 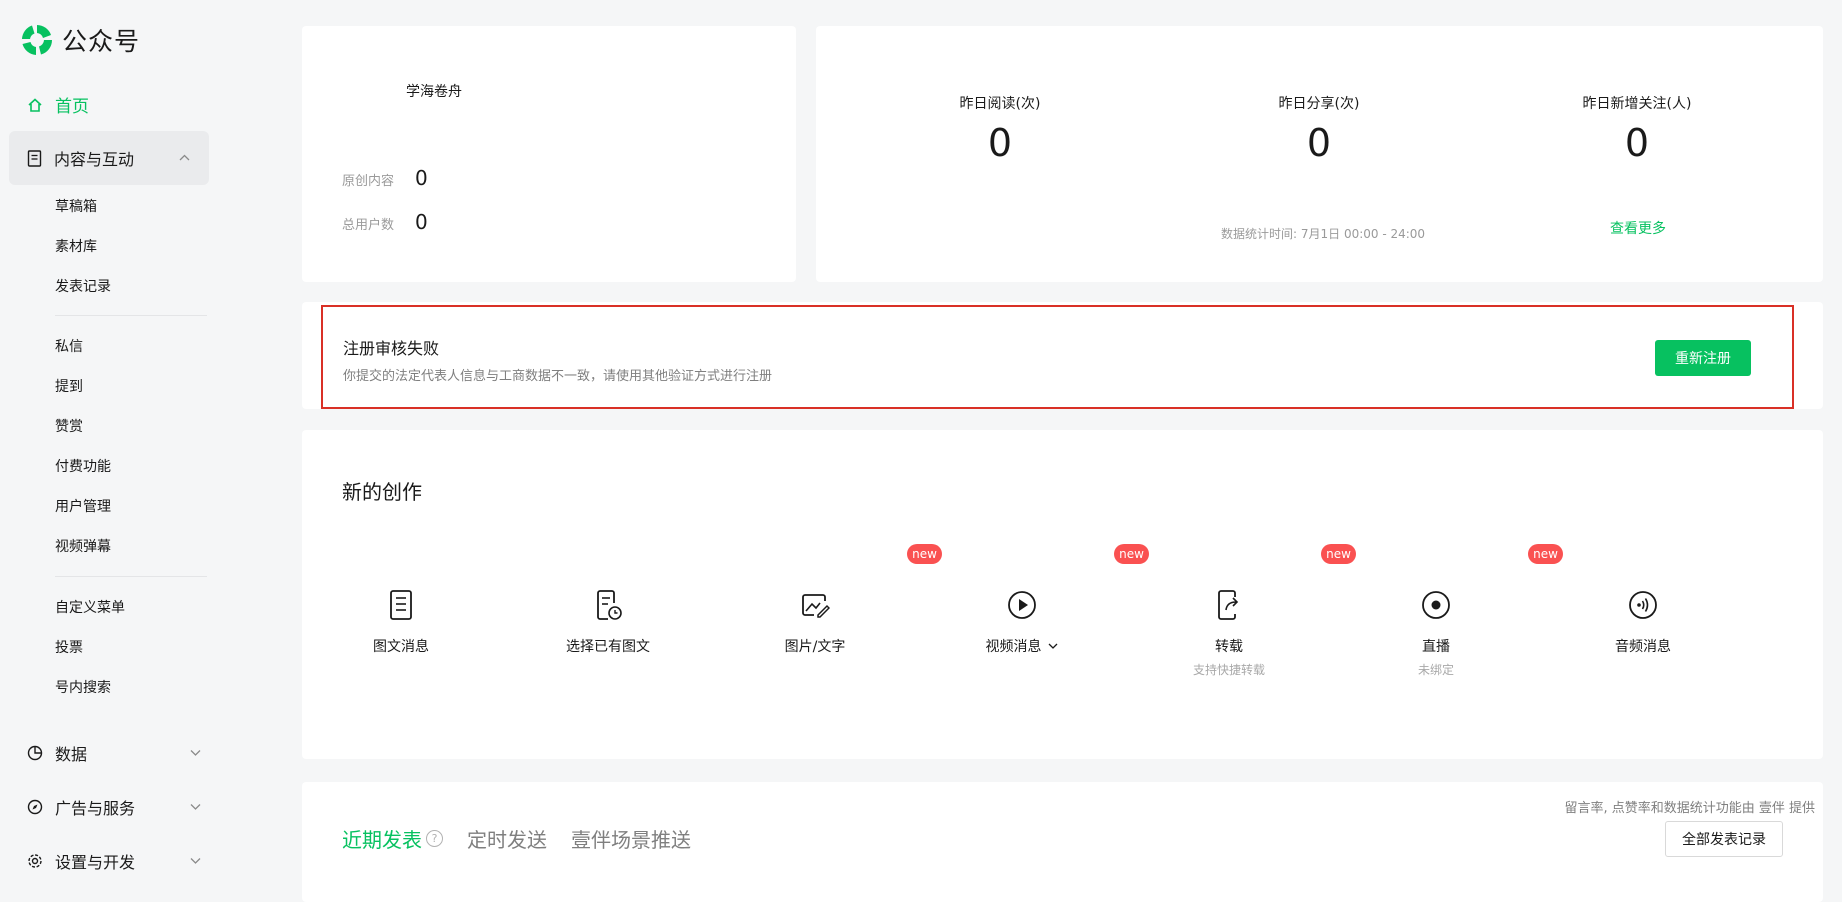 I want to click on logo-text: 公众号, so click(x=101, y=41).